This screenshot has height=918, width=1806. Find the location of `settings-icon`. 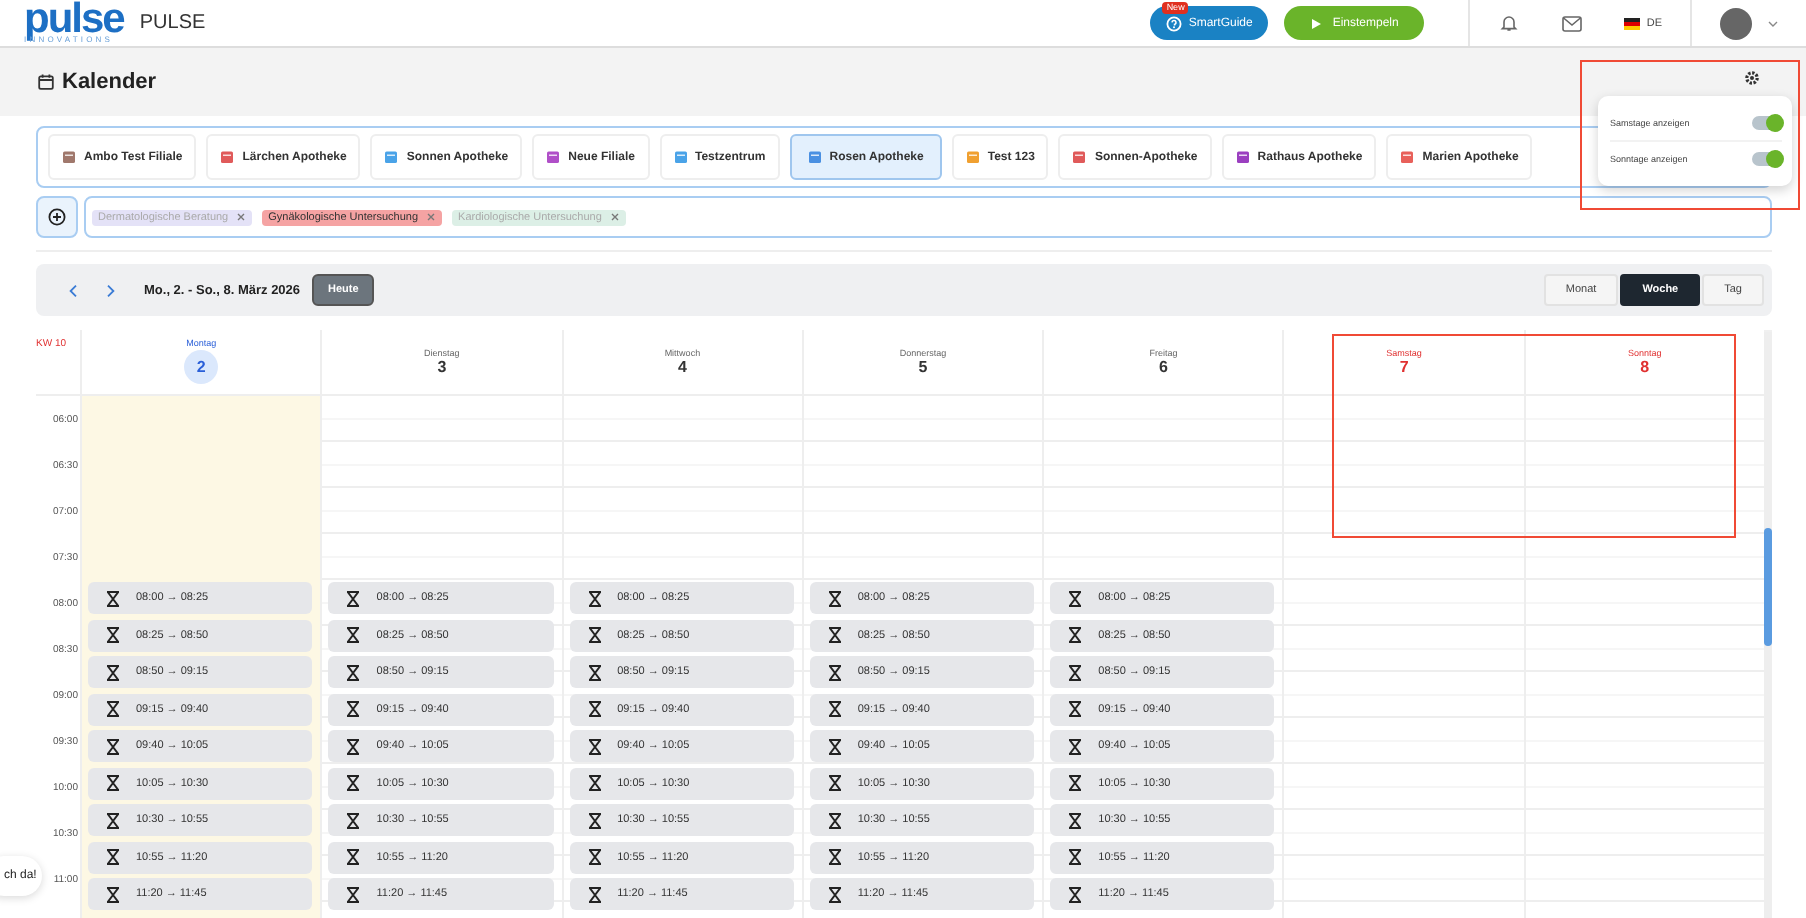

settings-icon is located at coordinates (1752, 78).